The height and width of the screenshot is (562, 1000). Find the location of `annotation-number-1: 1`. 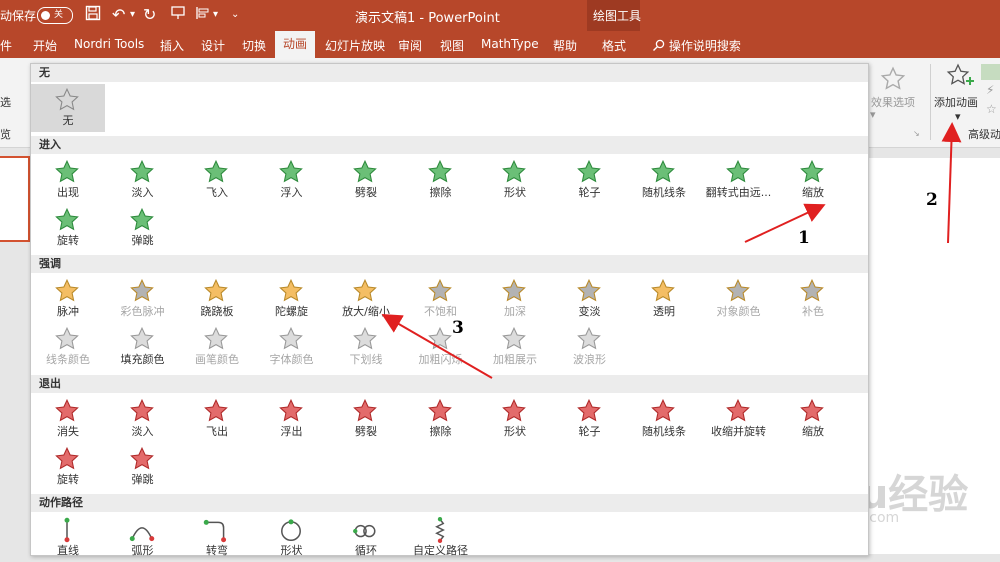

annotation-number-1: 1 is located at coordinates (804, 238).